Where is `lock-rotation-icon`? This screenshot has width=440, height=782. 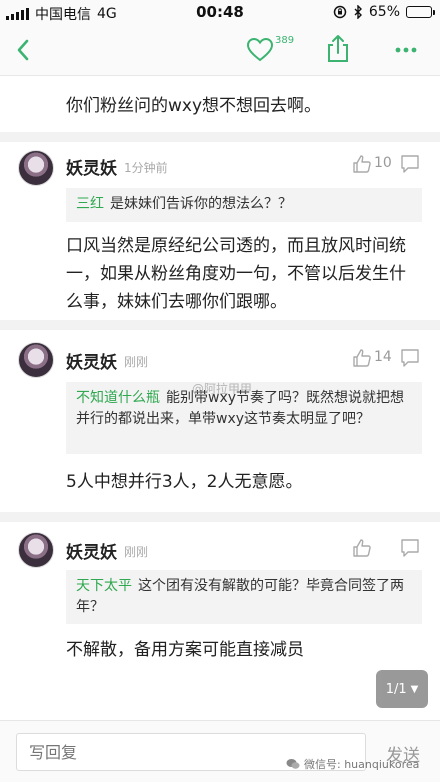 lock-rotation-icon is located at coordinates (340, 12).